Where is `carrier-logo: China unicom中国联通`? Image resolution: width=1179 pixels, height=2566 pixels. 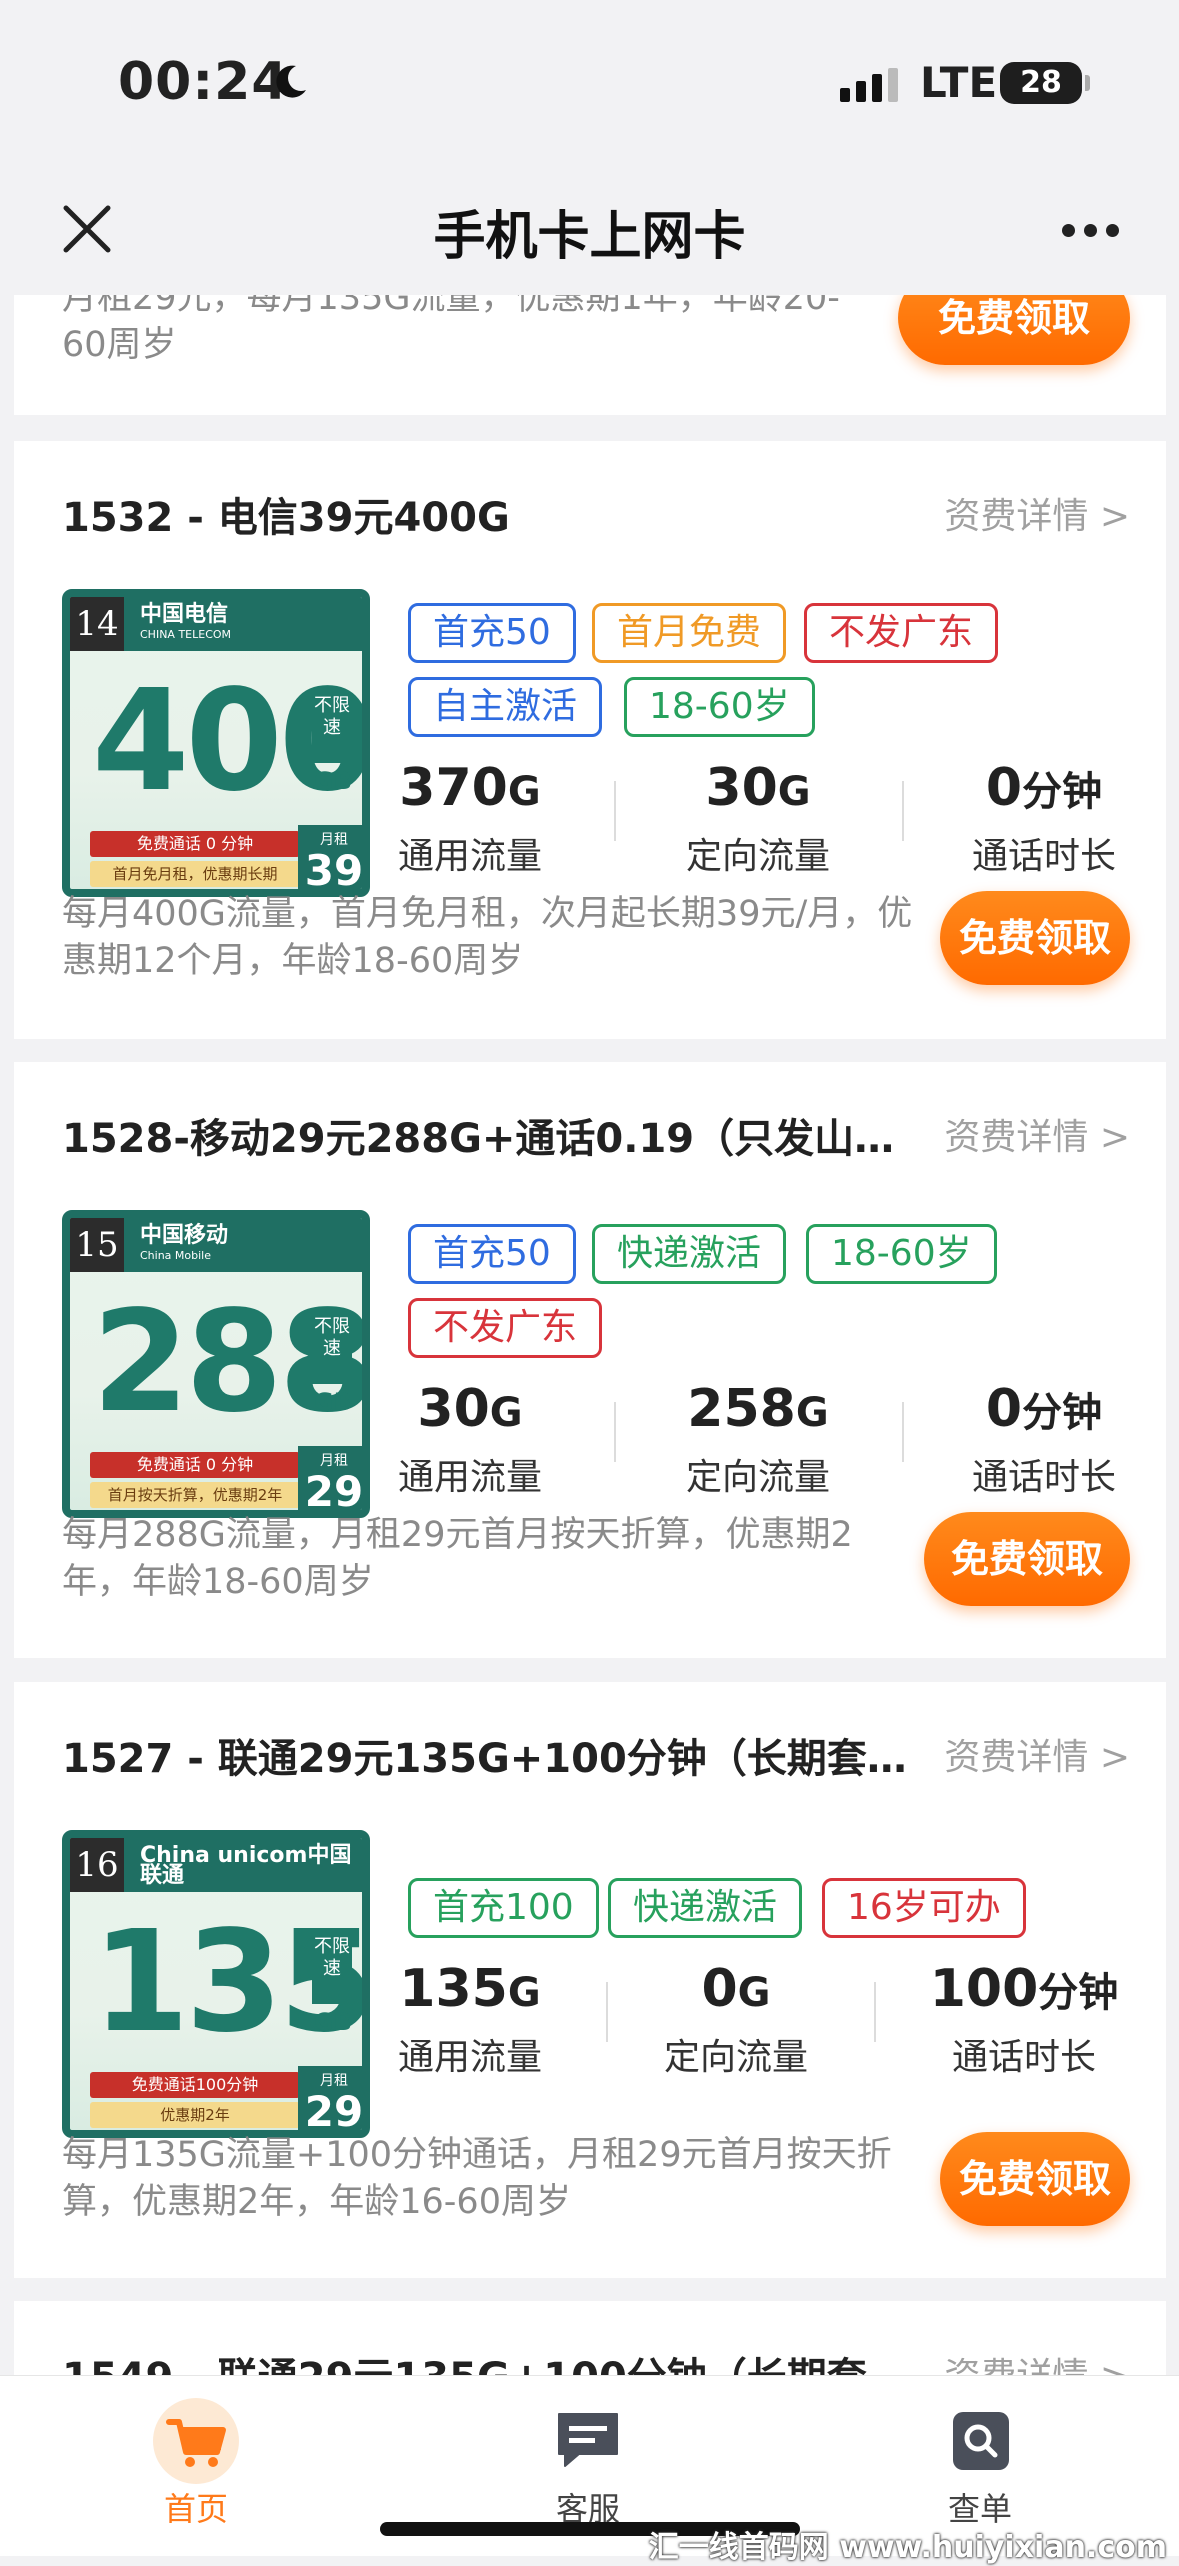 carrier-logo: China unicom中国联通 is located at coordinates (246, 1865).